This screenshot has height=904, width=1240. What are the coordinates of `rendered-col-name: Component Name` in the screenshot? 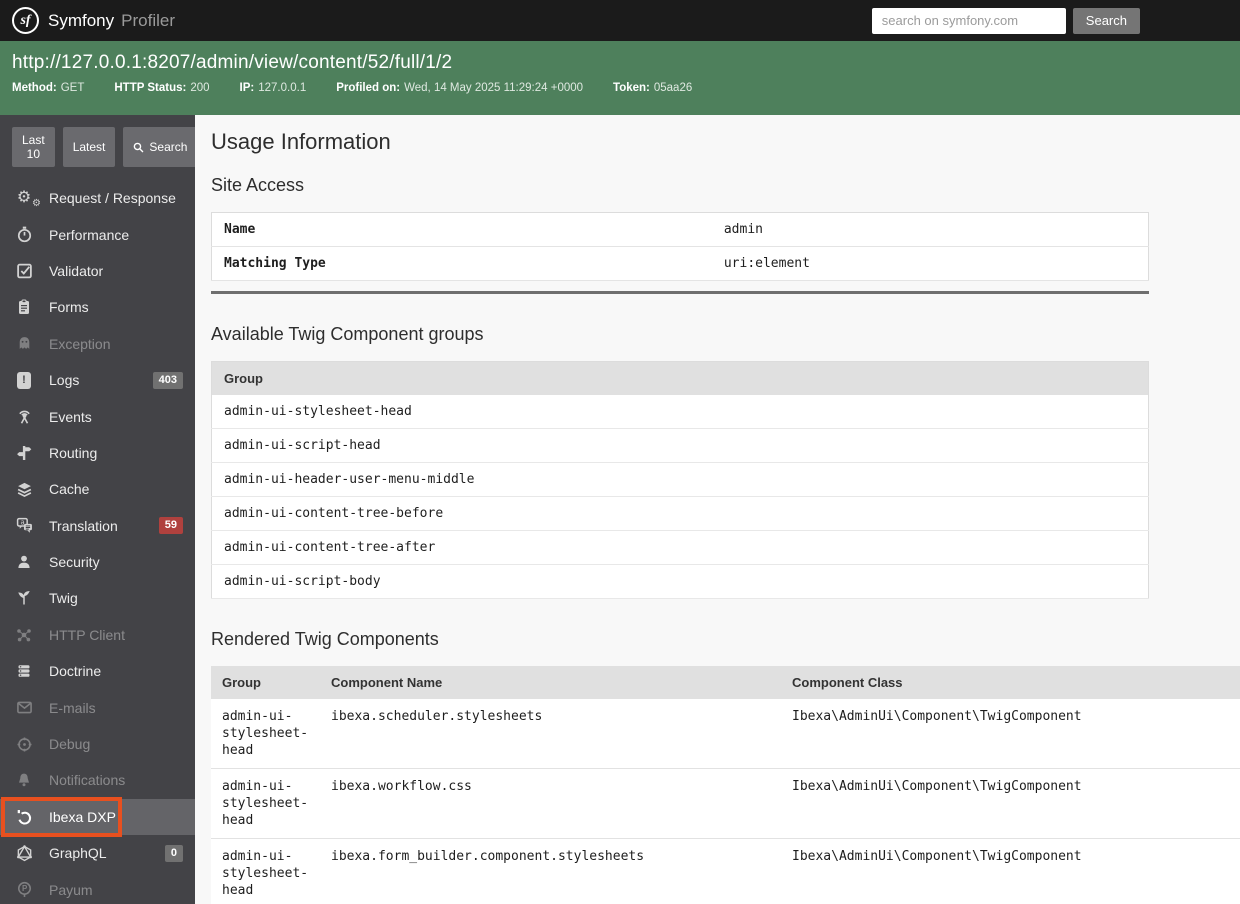 It's located at (550, 682).